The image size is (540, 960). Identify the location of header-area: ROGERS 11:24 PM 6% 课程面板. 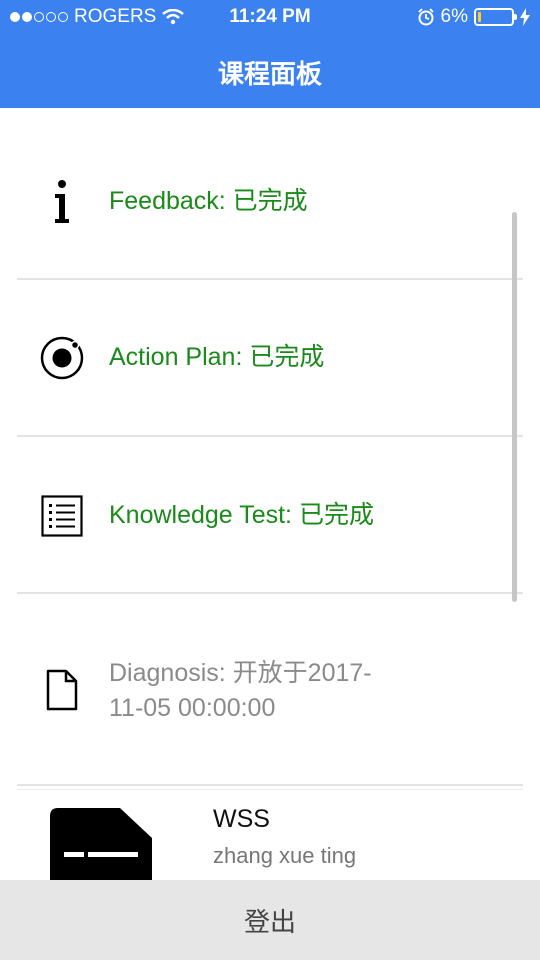
(270, 54).